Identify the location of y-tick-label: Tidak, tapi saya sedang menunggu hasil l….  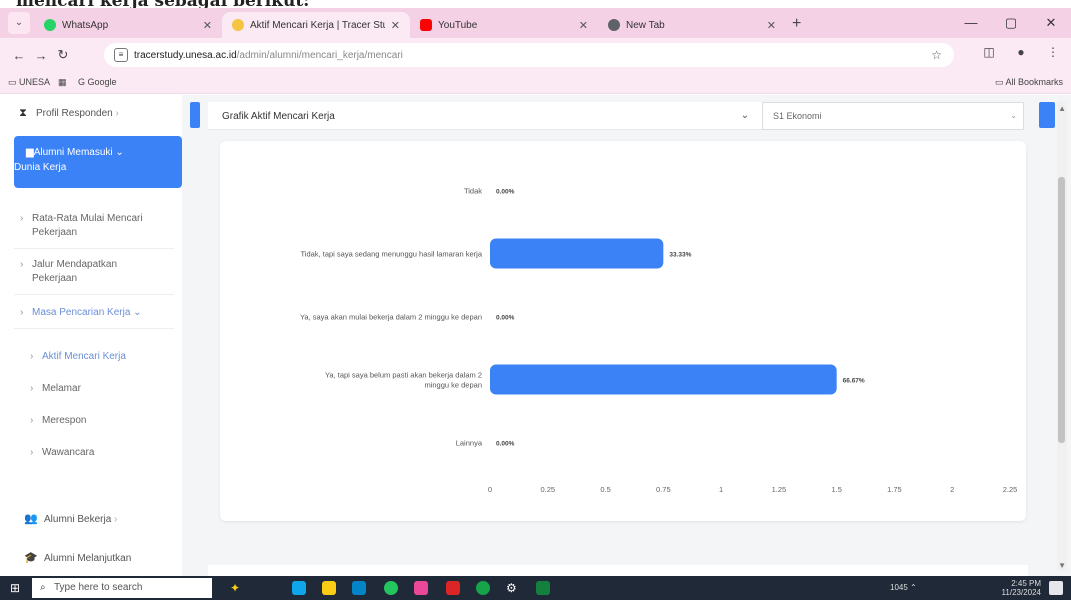
(392, 254).